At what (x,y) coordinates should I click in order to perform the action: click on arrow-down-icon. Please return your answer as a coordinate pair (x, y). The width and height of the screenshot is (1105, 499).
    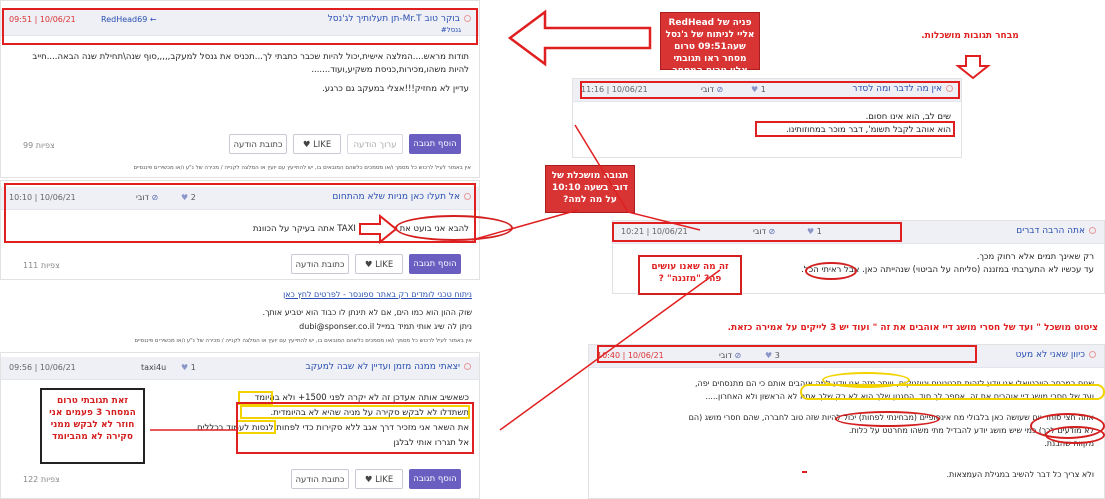
    Looking at the image, I should click on (973, 67).